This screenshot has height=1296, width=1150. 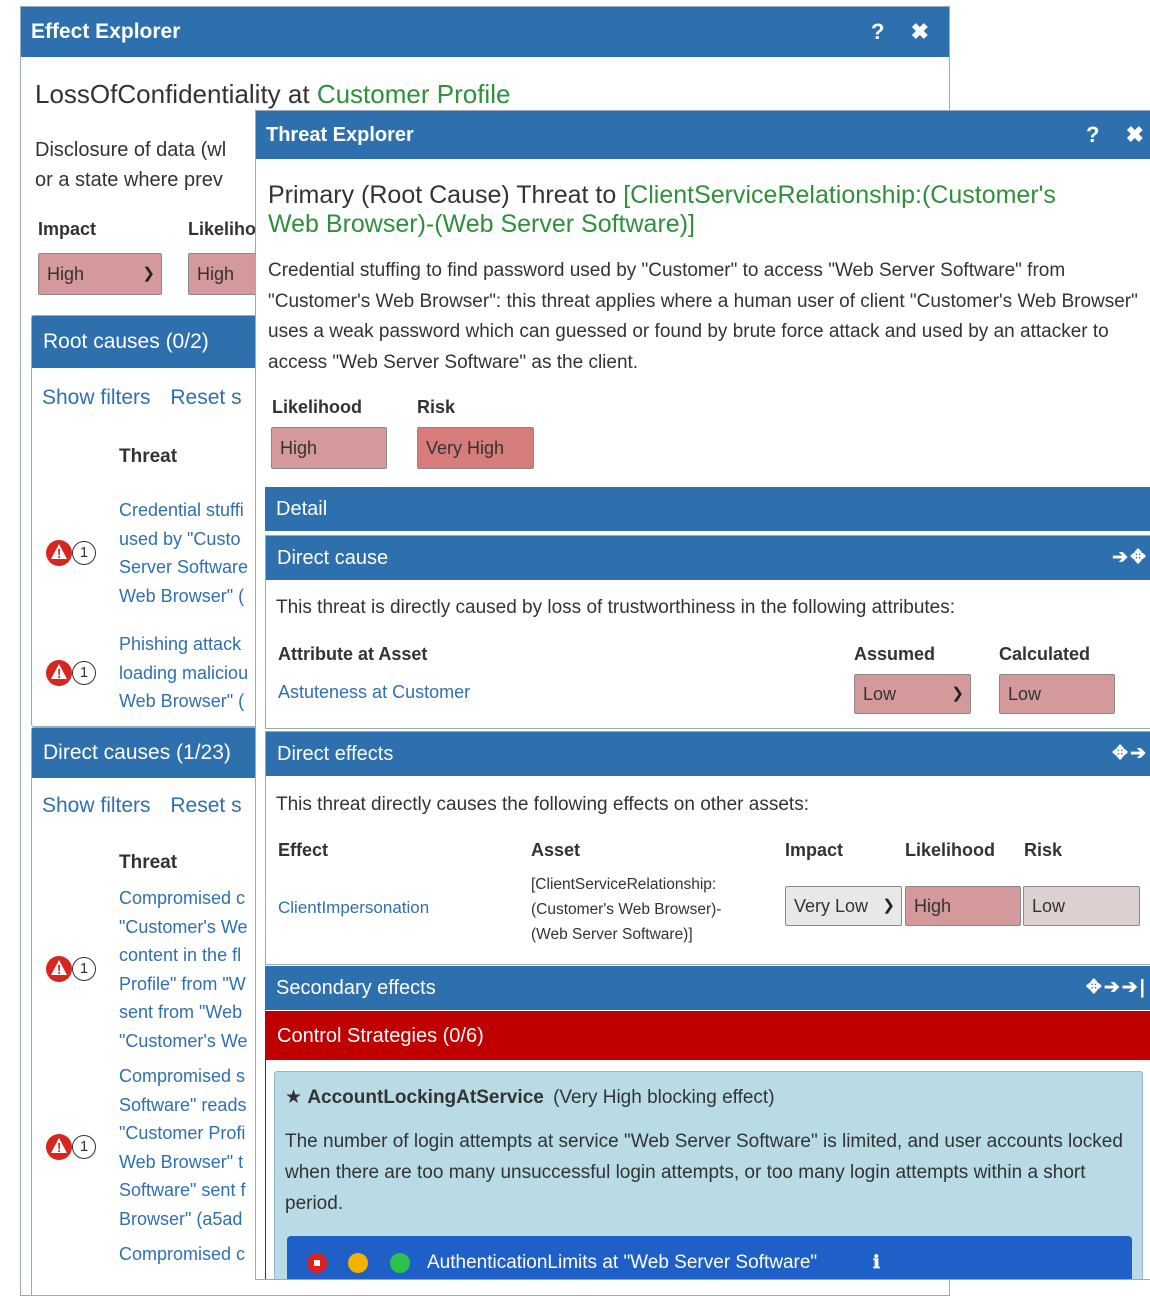 What do you see at coordinates (148, 456) in the screenshot?
I see `root-threat-col-header: Threat` at bounding box center [148, 456].